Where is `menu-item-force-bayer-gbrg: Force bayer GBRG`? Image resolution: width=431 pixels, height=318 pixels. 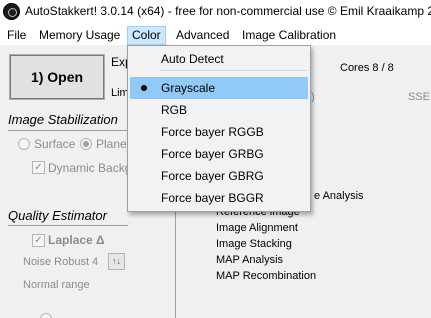 menu-item-force-bayer-gbrg: Force bayer GBRG is located at coordinates (219, 176).